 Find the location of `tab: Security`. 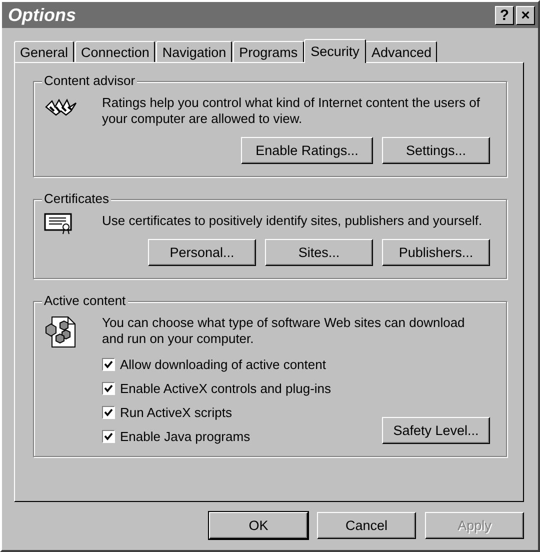

tab: Security is located at coordinates (335, 51).